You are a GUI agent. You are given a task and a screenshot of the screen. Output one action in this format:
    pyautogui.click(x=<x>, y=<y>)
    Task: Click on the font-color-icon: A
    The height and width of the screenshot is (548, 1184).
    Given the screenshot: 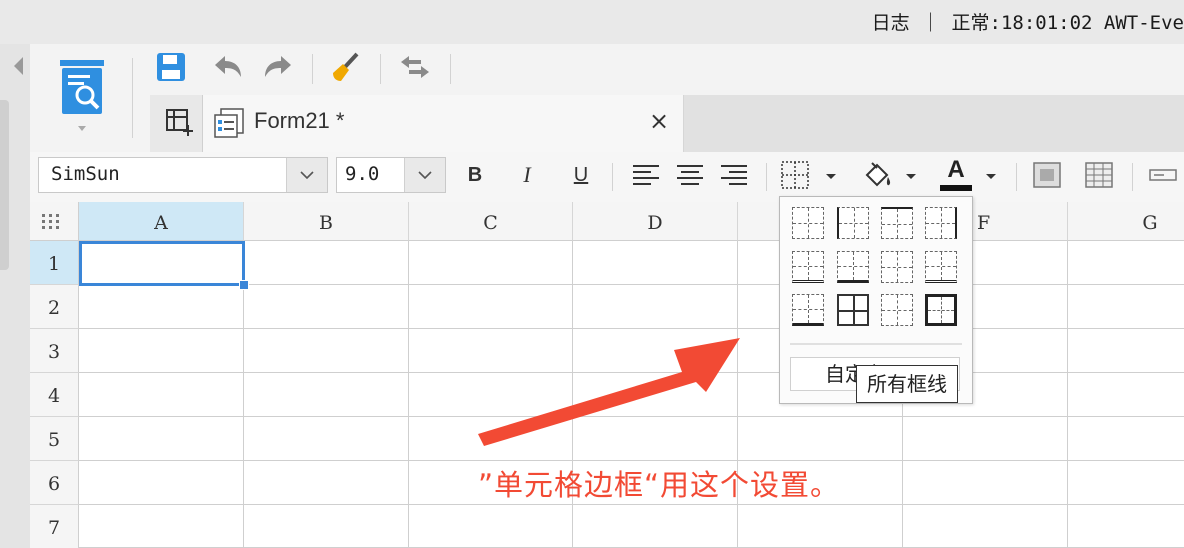 What is the action you would take?
    pyautogui.click(x=956, y=175)
    